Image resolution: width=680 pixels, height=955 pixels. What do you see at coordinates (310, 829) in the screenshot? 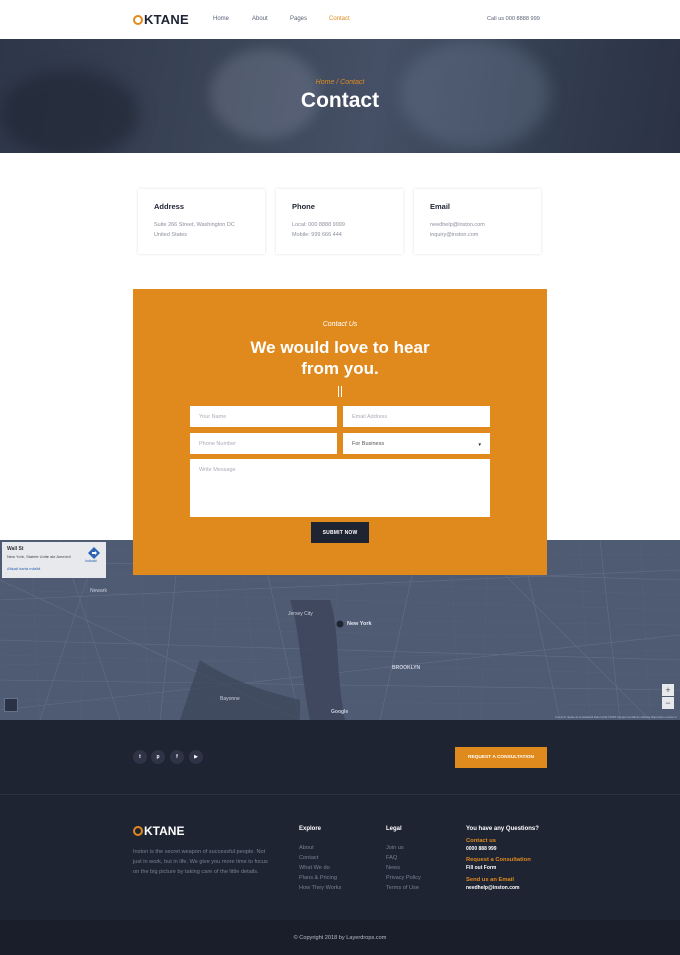
I see `explore-title: Explore` at bounding box center [310, 829].